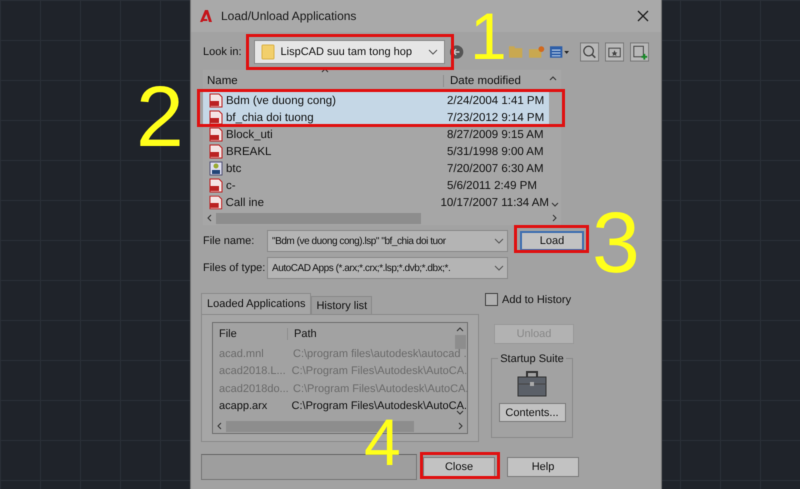 Image resolution: width=800 pixels, height=489 pixels. I want to click on close-button: Close, so click(459, 467).